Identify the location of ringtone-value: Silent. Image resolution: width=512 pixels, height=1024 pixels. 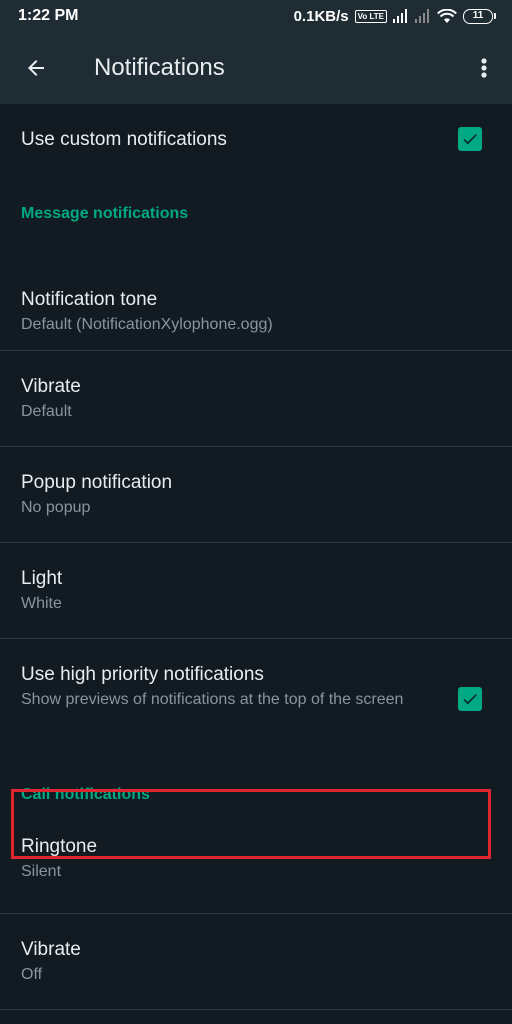
(41, 871).